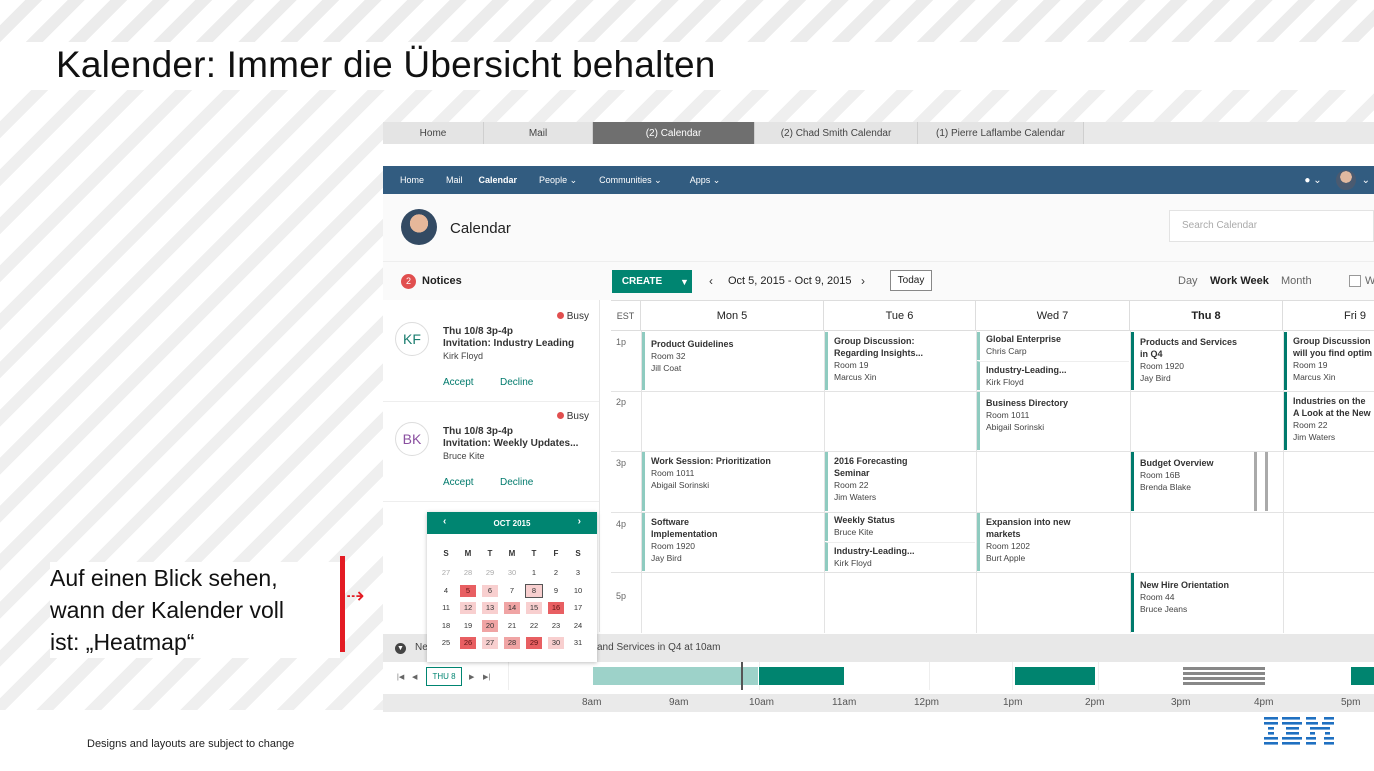  I want to click on mini-calendar-day: 8, so click(534, 590).